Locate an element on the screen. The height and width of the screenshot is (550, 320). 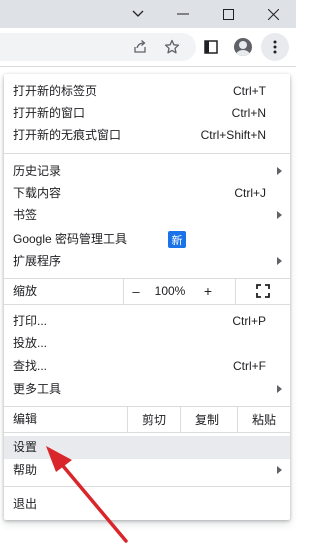
annotation-arrow-icon is located at coordinates (87, 494).